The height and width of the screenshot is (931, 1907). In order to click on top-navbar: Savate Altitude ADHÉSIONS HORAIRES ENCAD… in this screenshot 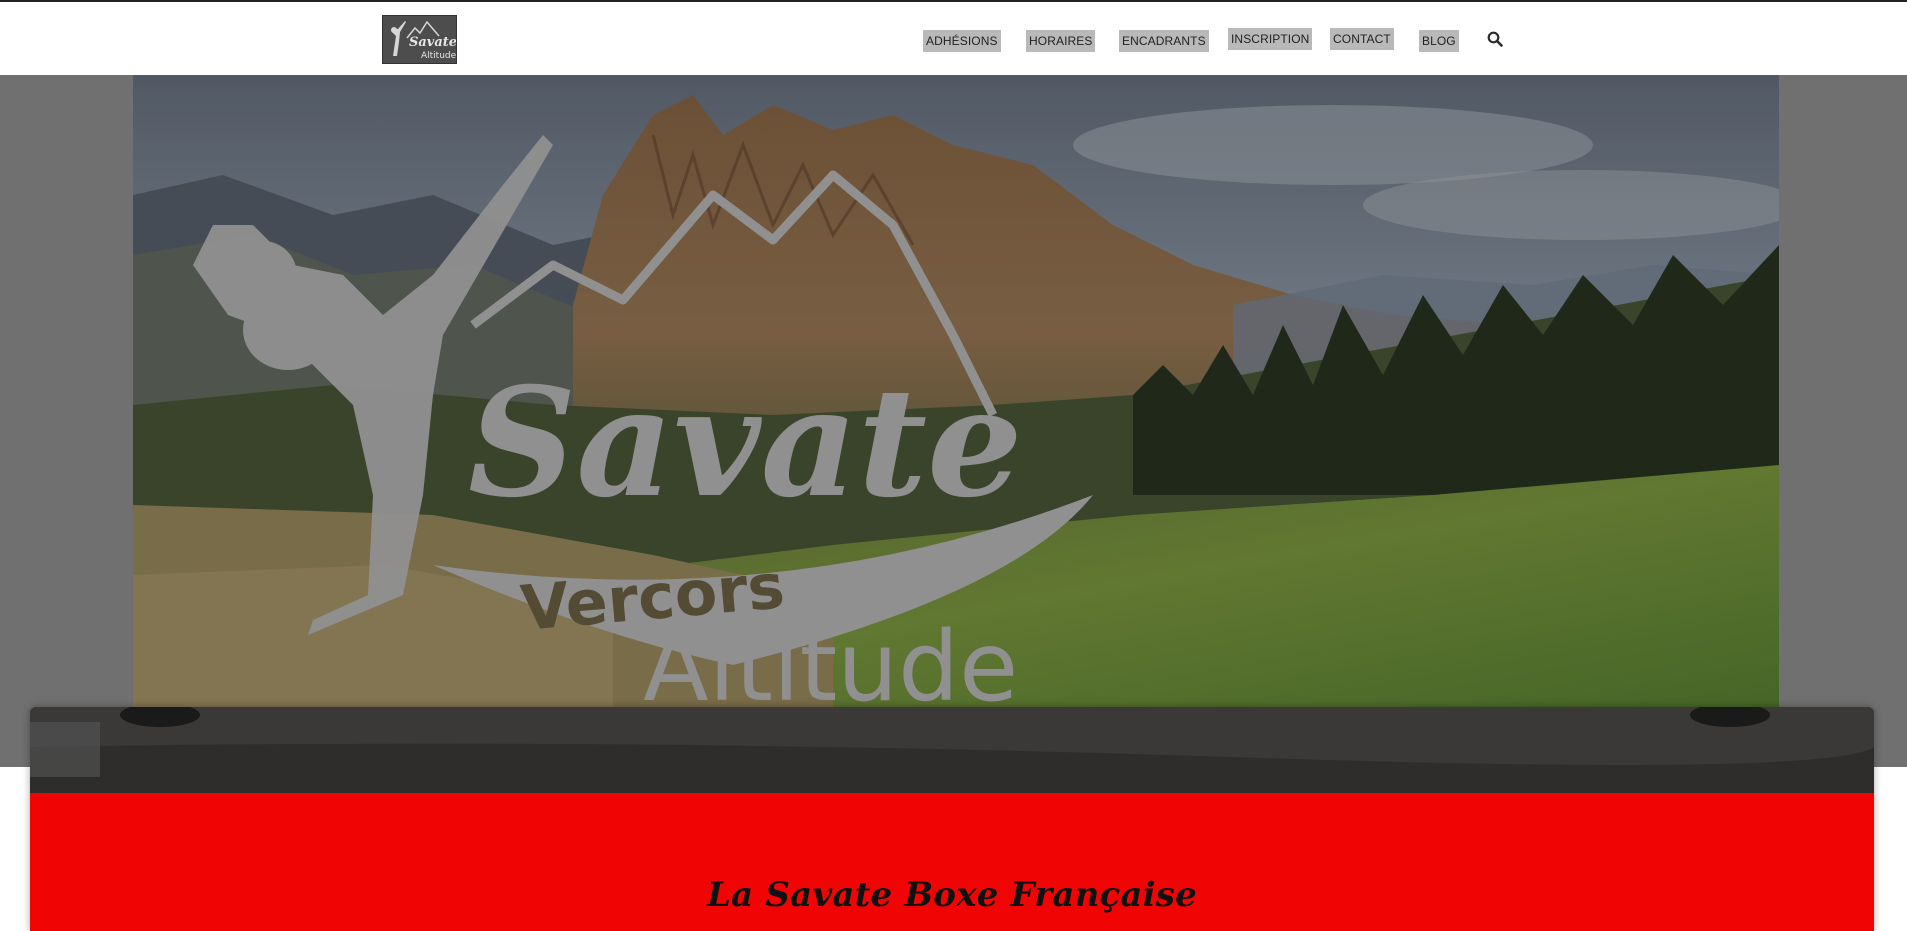, I will do `click(953, 37)`.